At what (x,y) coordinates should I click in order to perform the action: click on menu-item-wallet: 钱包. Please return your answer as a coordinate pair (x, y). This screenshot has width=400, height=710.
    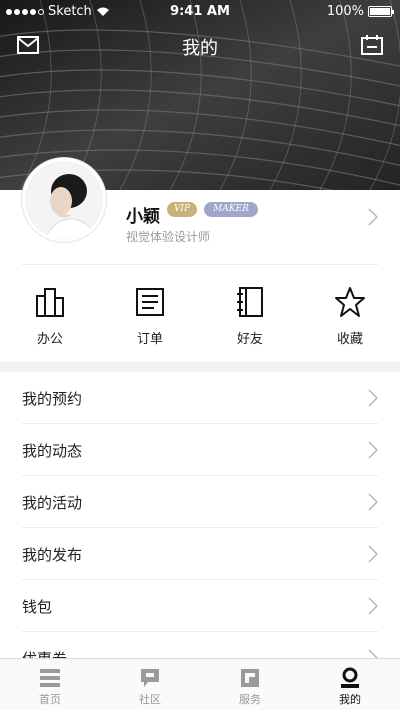
    Looking at the image, I should click on (200, 606).